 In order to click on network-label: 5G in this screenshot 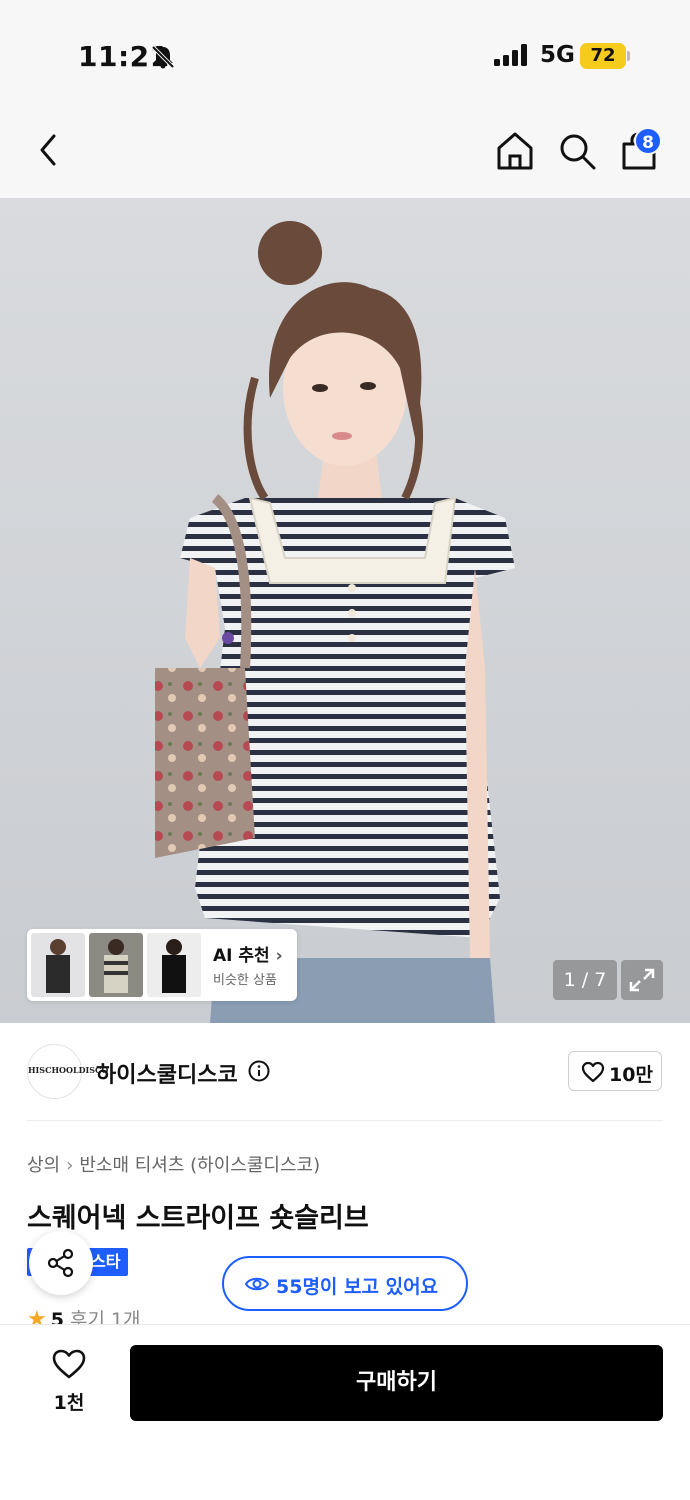, I will do `click(557, 55)`.